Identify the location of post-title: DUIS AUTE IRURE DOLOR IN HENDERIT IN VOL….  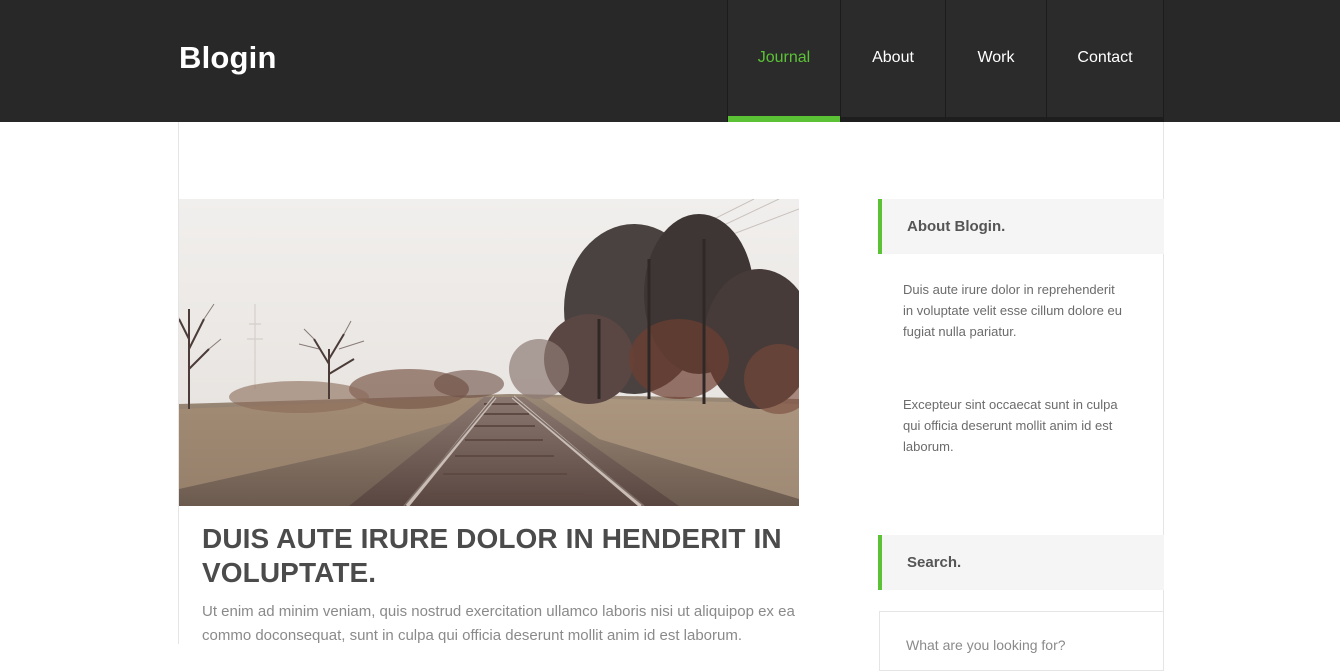
(492, 556).